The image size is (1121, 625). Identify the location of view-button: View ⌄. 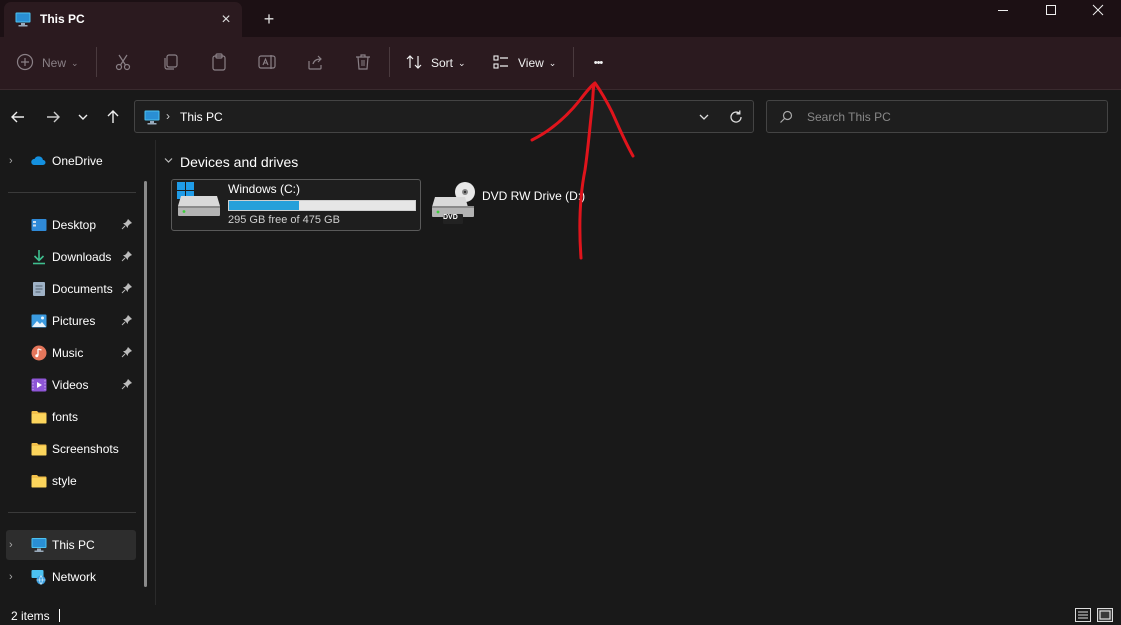
(524, 63).